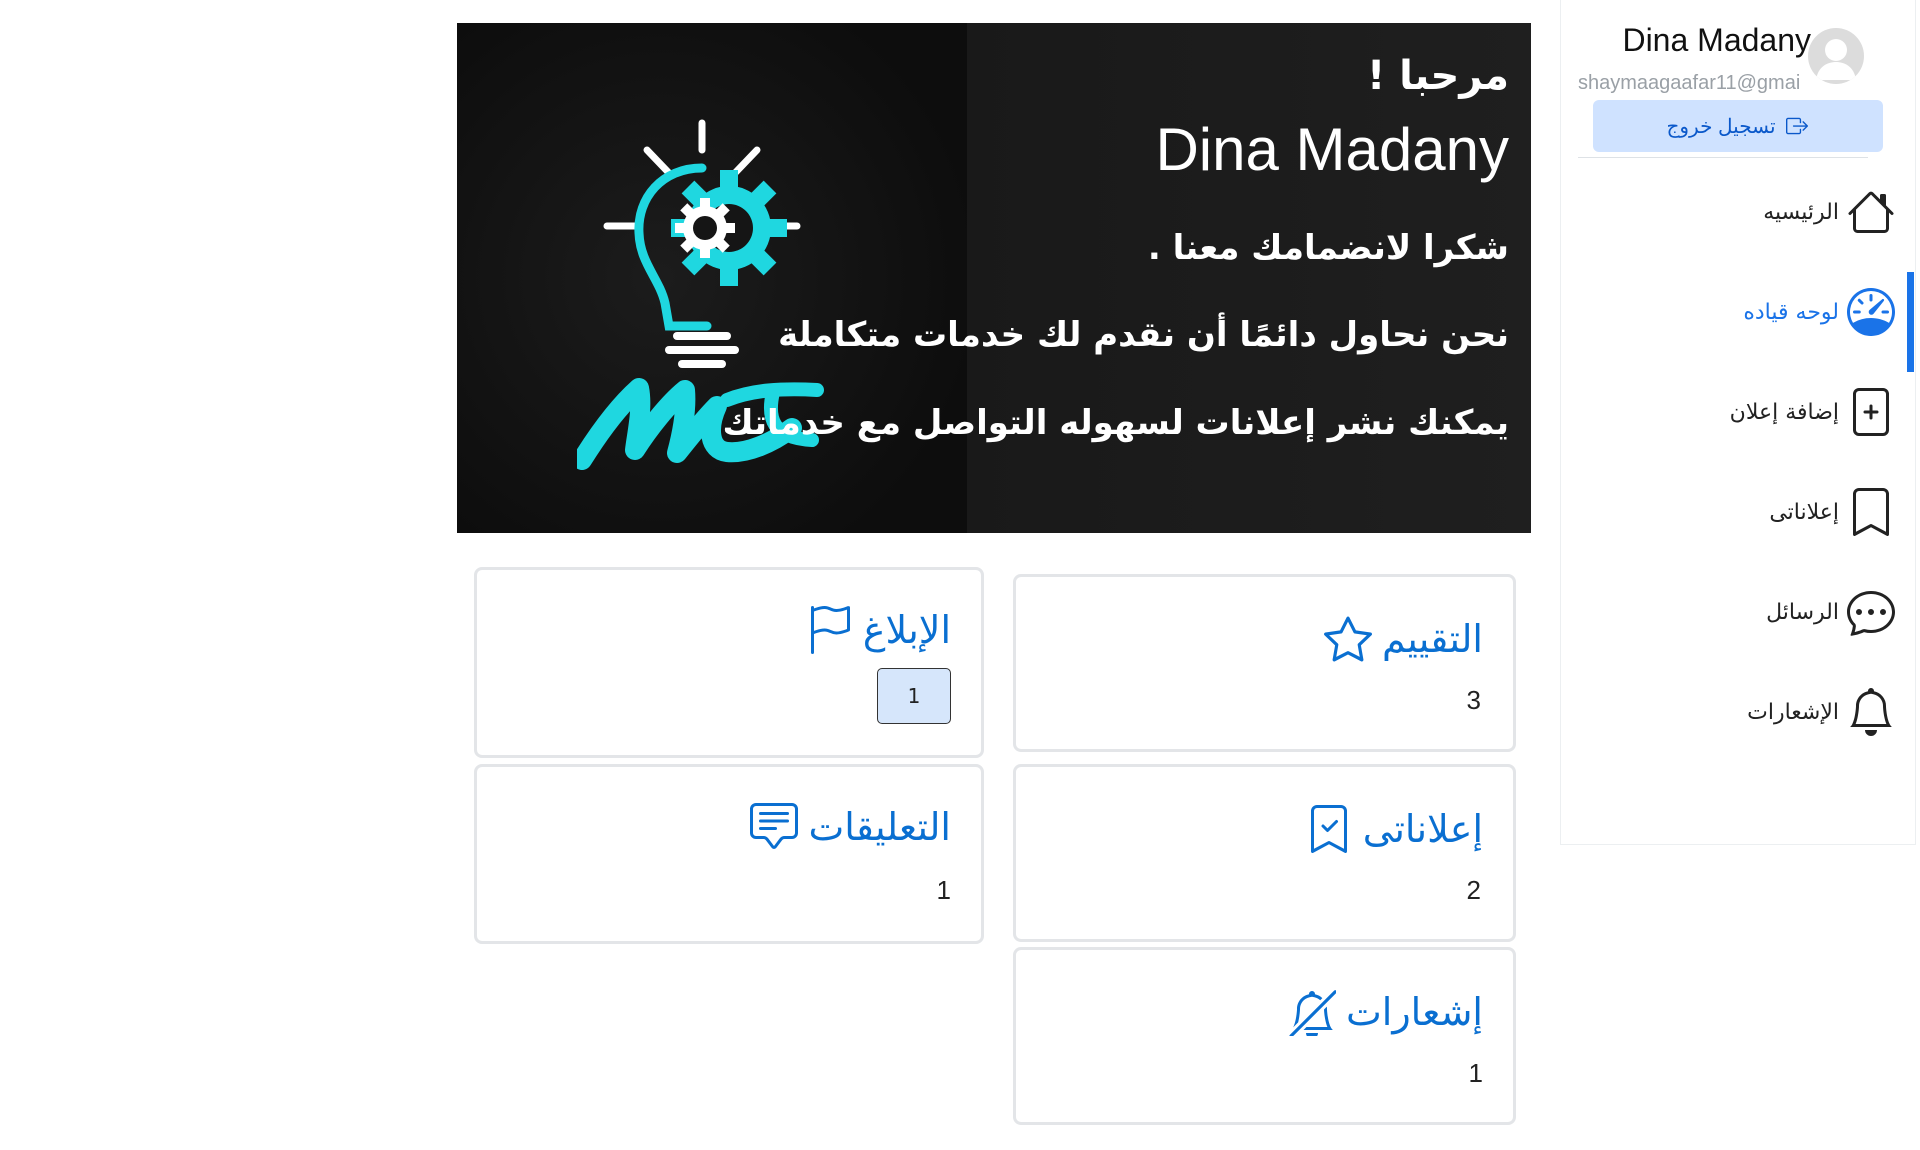  I want to click on nav-messages-label: الرسائل, so click(1802, 612).